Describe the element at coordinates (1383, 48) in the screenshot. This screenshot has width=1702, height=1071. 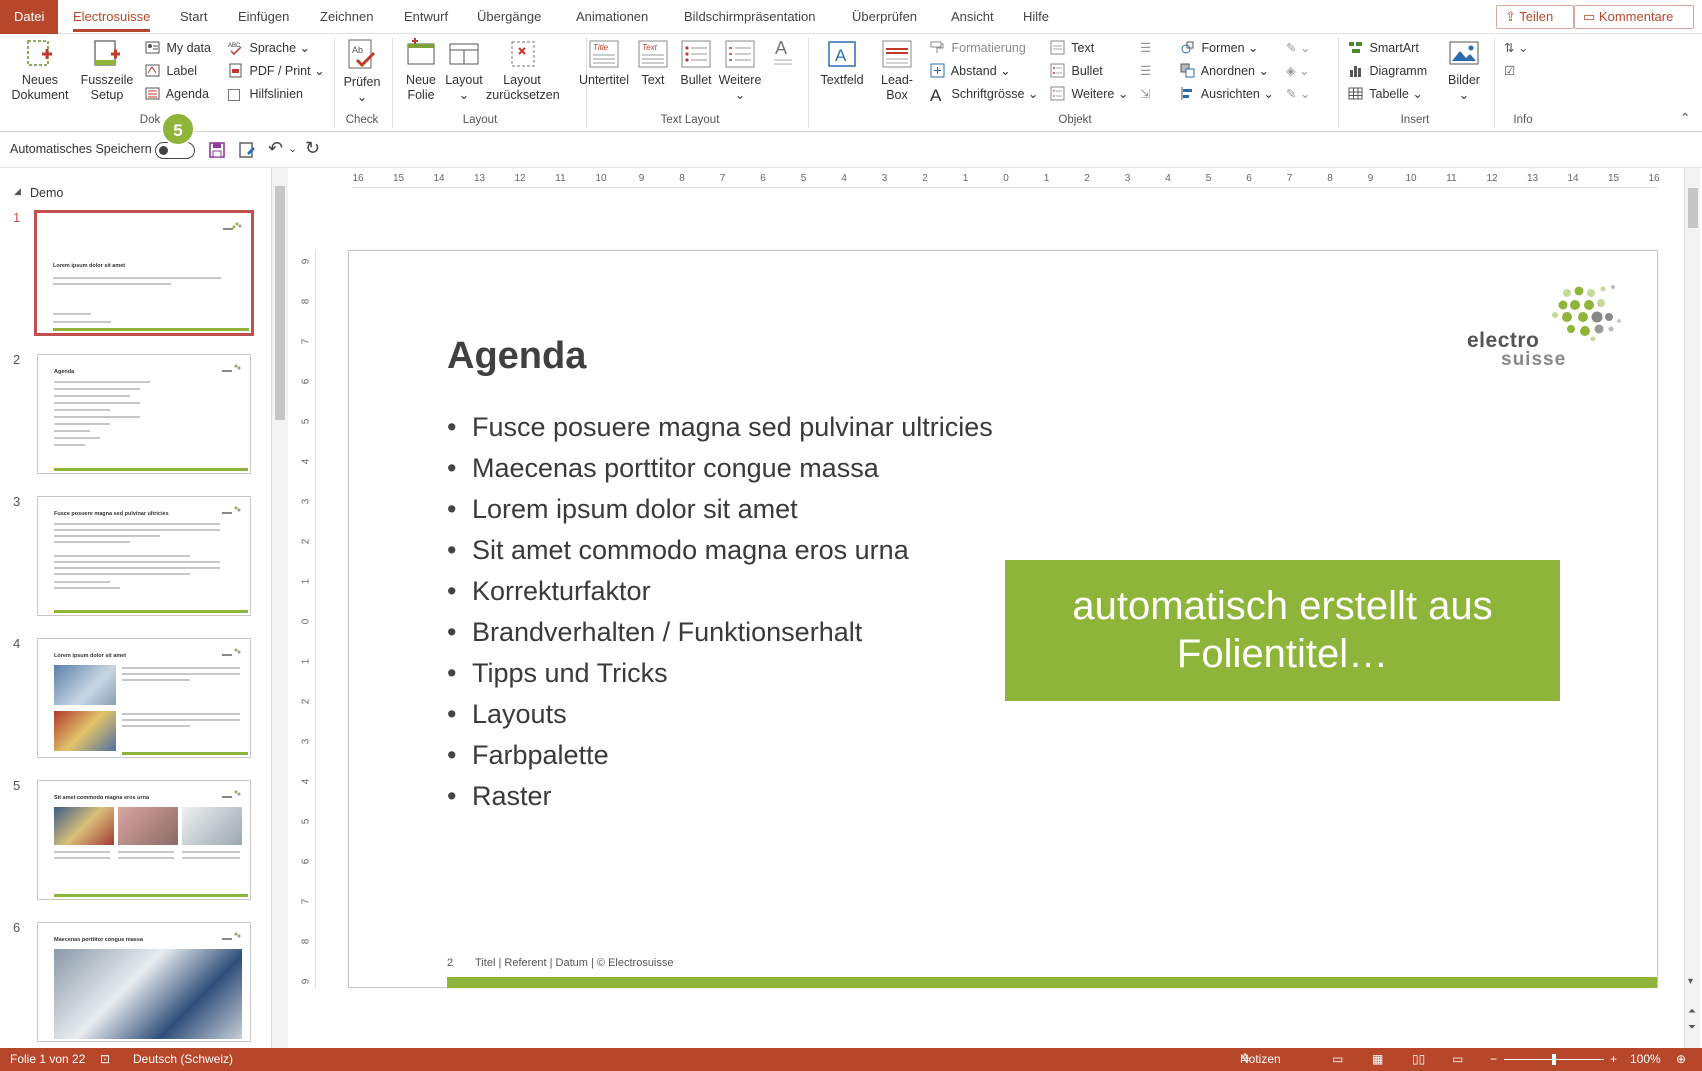
I see `smartart-button: SmartArt` at that location.